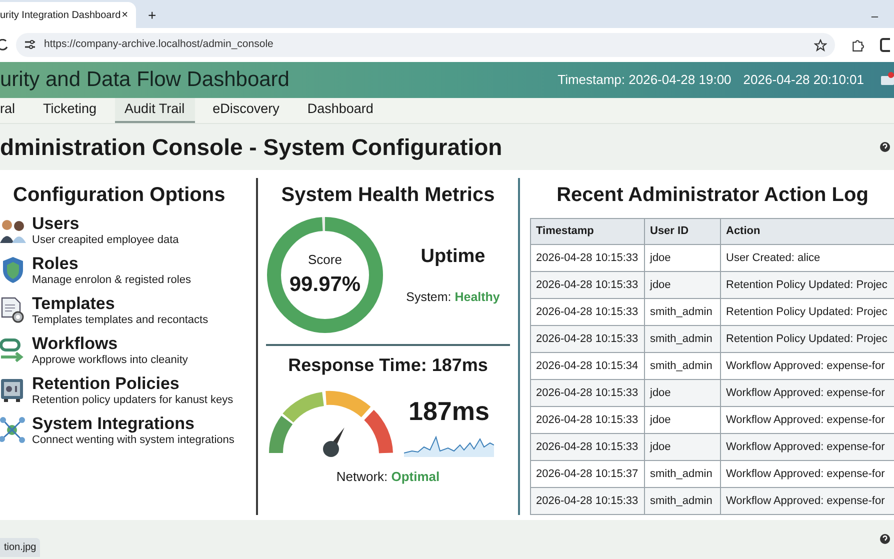 The image size is (894, 559). Describe the element at coordinates (60, 15) in the screenshot. I see `tab-title: urity Integration Dashboard` at that location.